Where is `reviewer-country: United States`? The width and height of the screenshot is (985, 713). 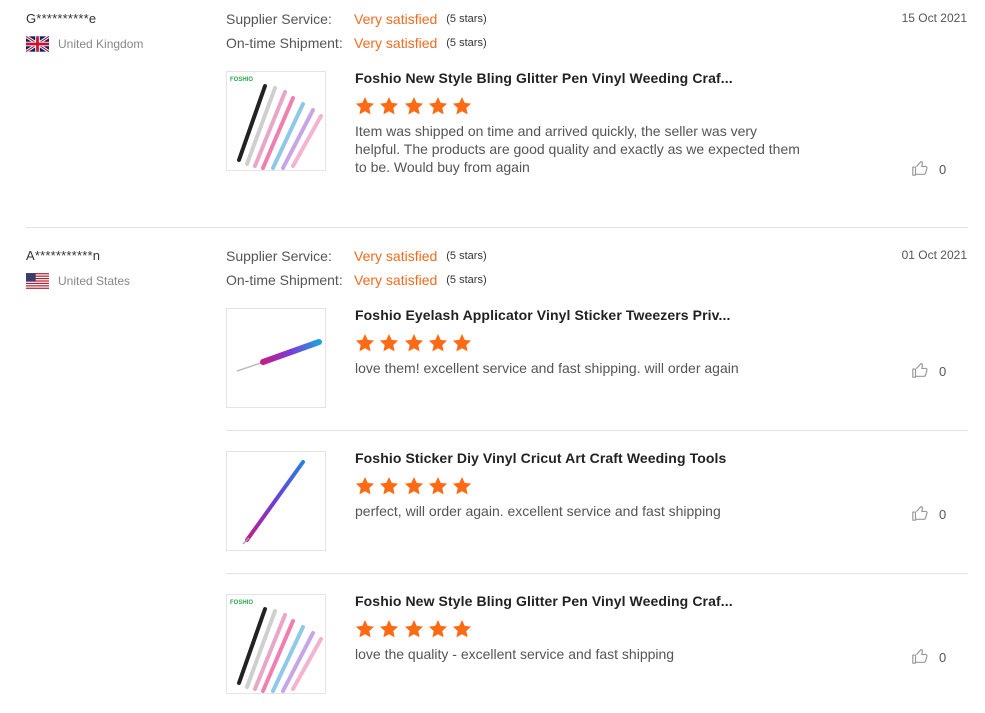 reviewer-country: United States is located at coordinates (78, 281).